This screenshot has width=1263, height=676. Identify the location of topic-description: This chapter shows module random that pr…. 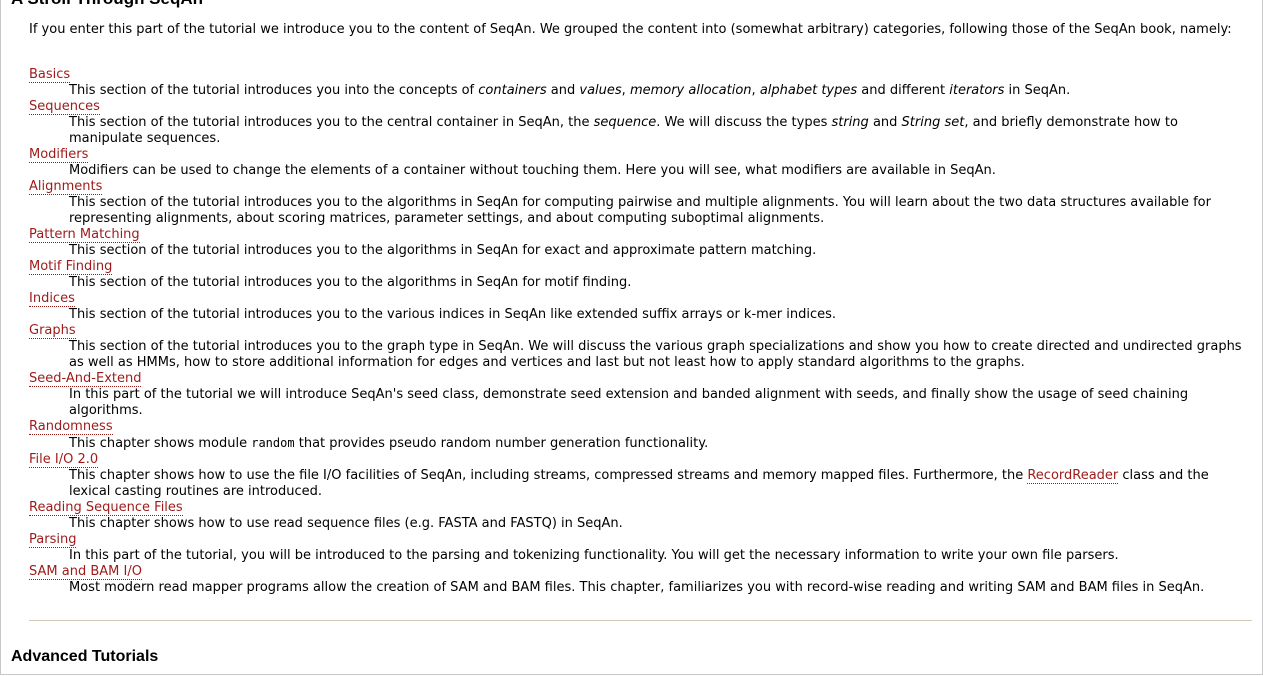
(661, 443).